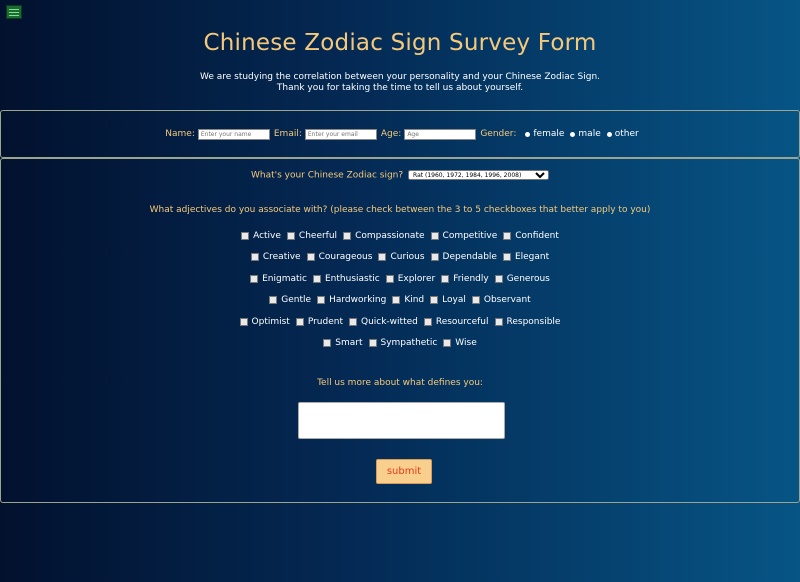 Image resolution: width=800 pixels, height=582 pixels. What do you see at coordinates (573, 134) in the screenshot?
I see `gender-radio-male` at bounding box center [573, 134].